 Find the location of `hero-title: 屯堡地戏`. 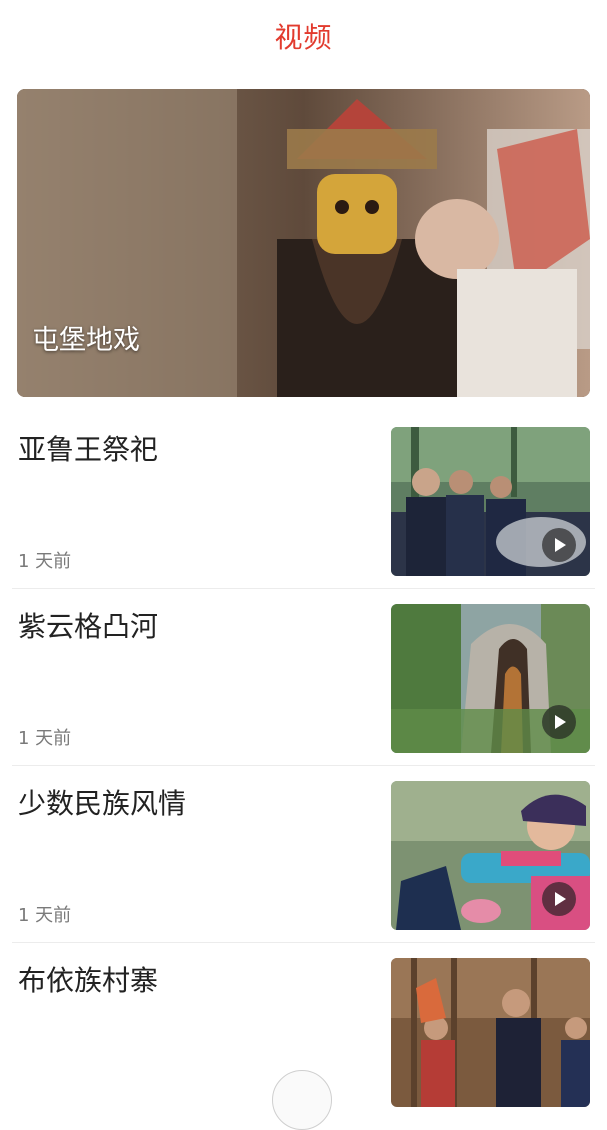

hero-title: 屯堡地戏 is located at coordinates (86, 340).